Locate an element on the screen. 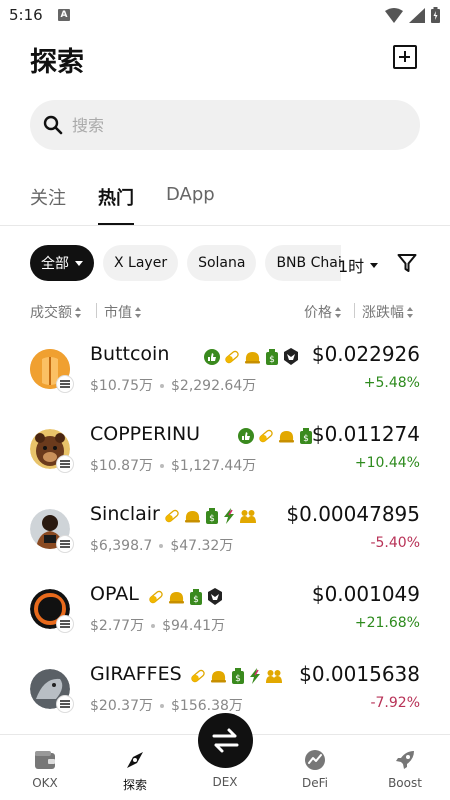 The height and width of the screenshot is (800, 450). like-icon is located at coordinates (246, 436).